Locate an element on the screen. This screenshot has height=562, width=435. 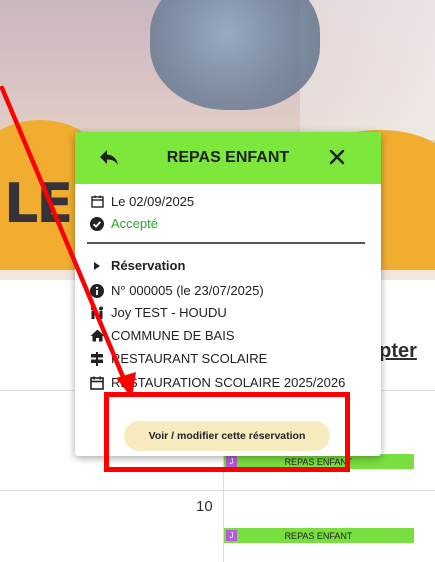
section-header: Réservation is located at coordinates (137, 265).